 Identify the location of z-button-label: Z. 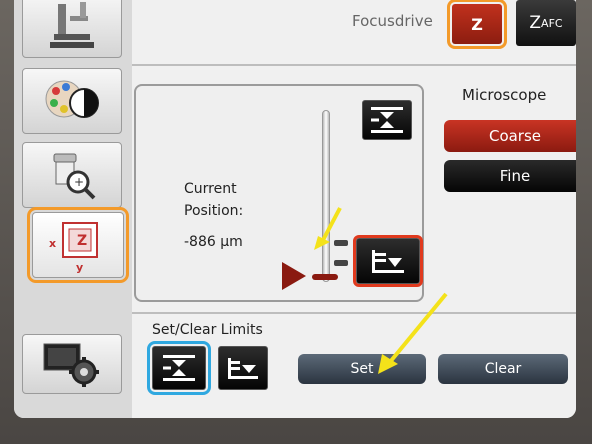
(477, 24).